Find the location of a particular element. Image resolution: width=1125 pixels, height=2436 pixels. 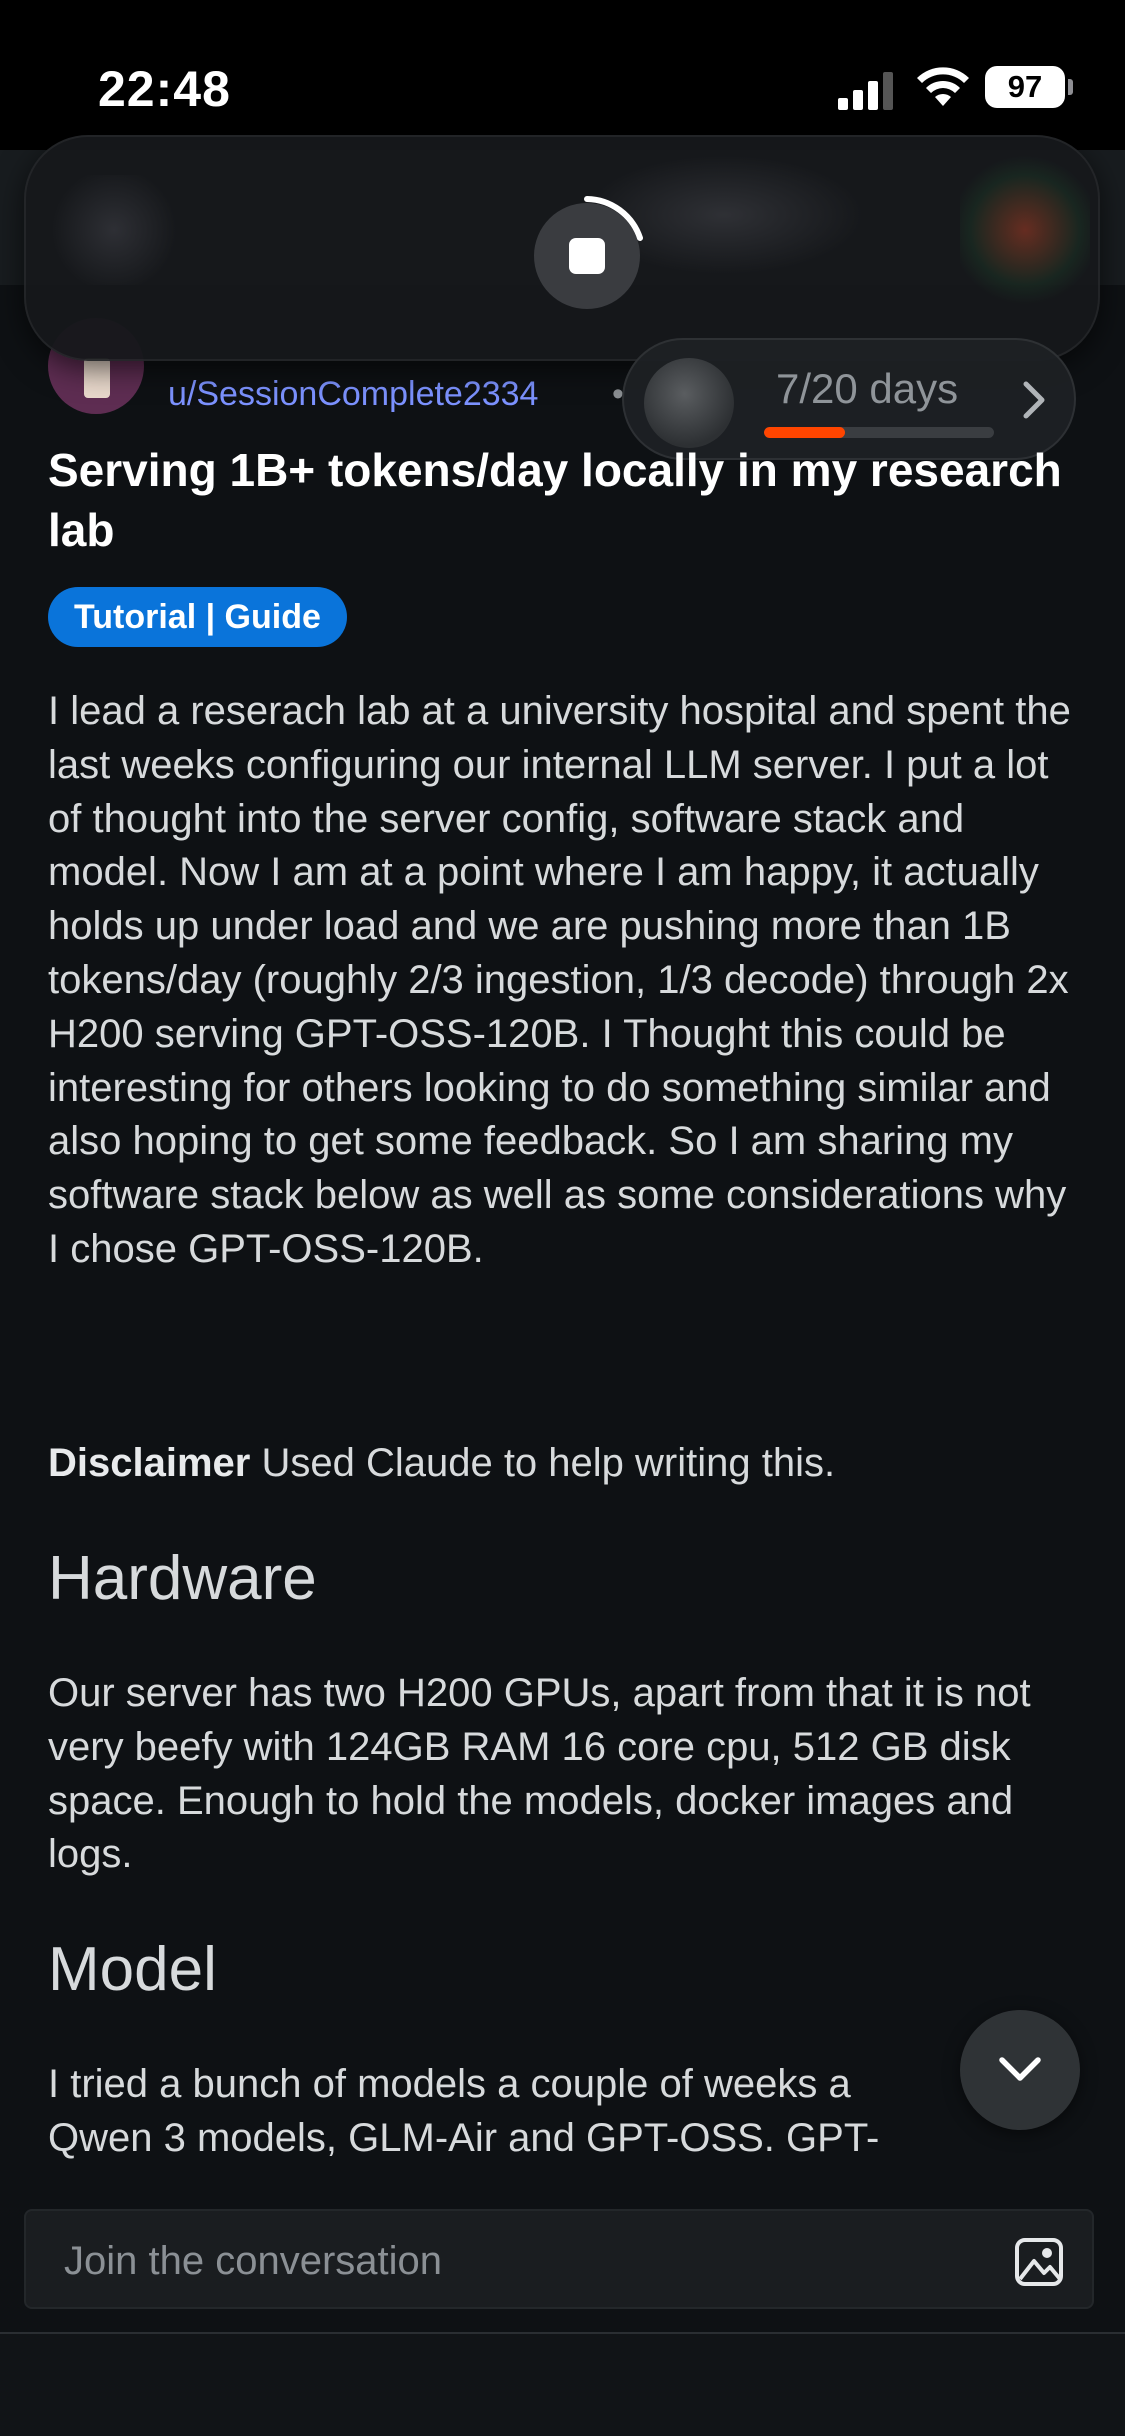

disclaimer-text: Used Claude to help writing this. is located at coordinates (543, 1463).